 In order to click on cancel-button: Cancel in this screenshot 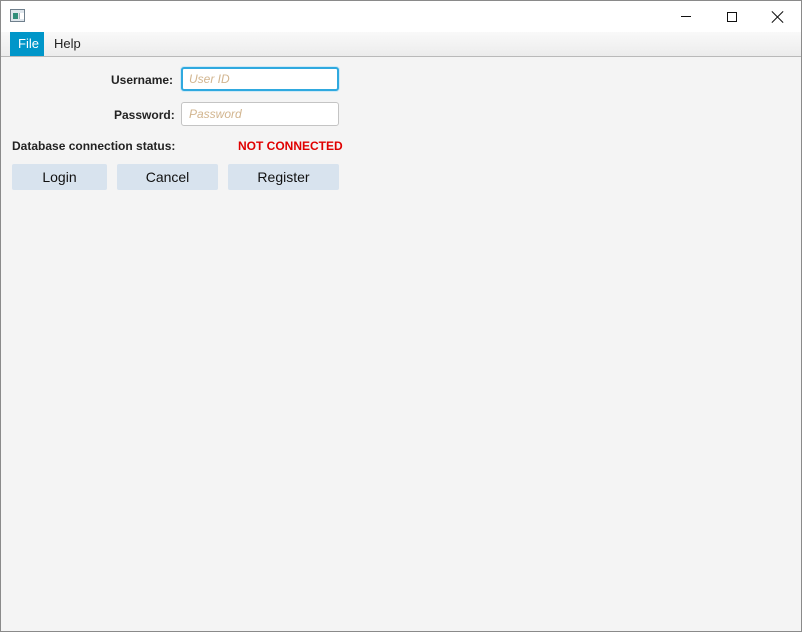, I will do `click(167, 177)`.